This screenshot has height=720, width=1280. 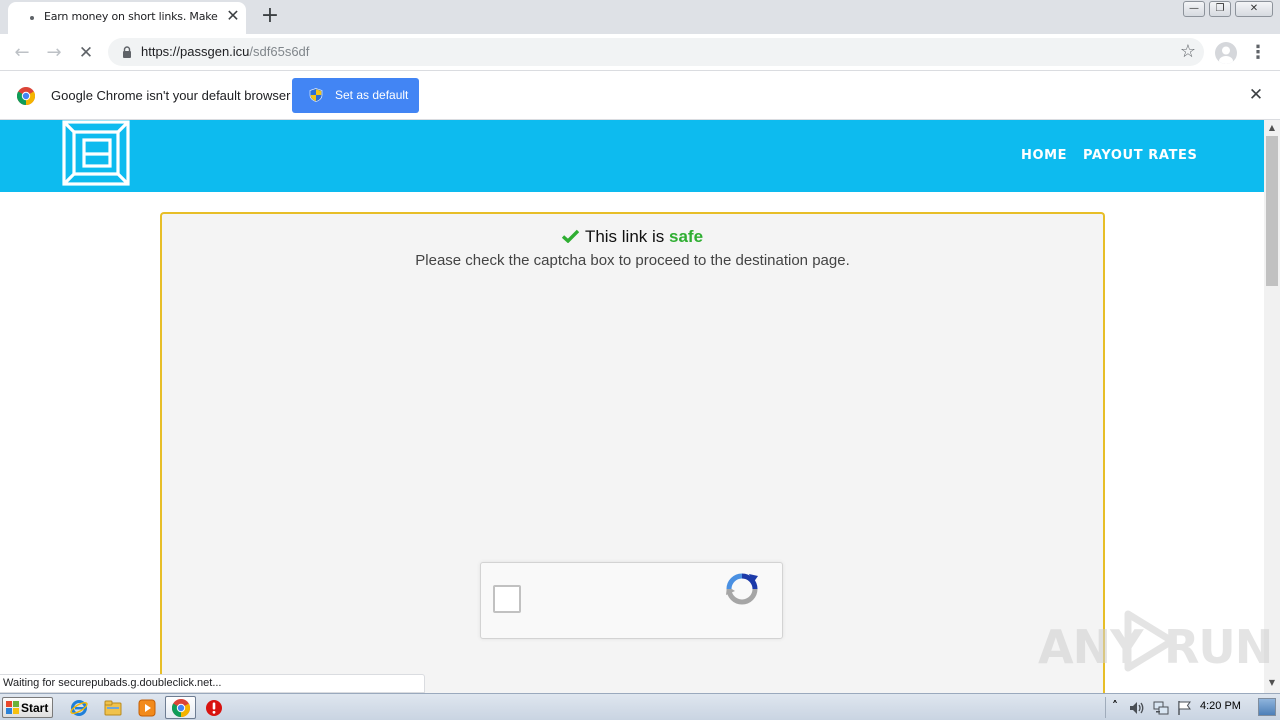 I want to click on tab-loading-icon, so click(x=32, y=18).